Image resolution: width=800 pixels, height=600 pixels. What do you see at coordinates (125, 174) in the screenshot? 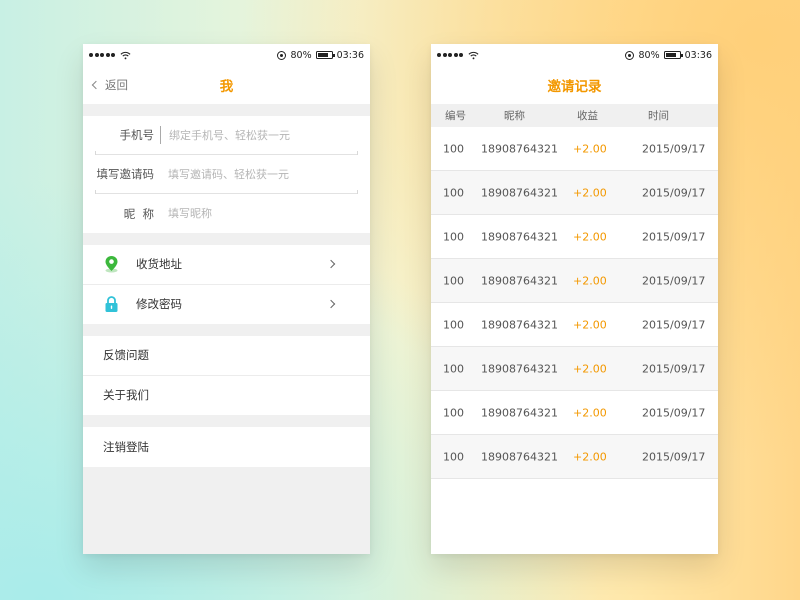
I see `invite-code-label: 填写邀请码` at bounding box center [125, 174].